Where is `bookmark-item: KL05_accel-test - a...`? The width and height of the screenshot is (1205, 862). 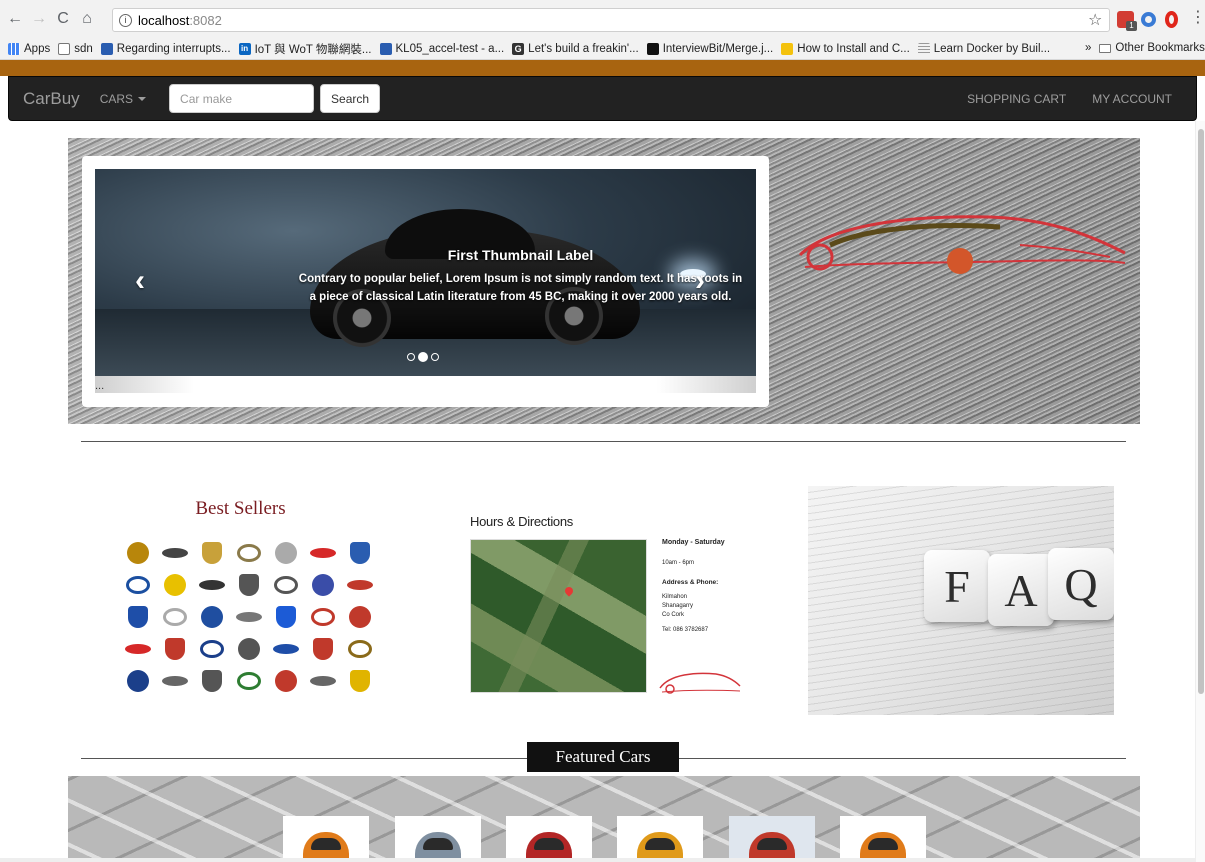
bookmark-item: KL05_accel-test - a... is located at coordinates (441, 48).